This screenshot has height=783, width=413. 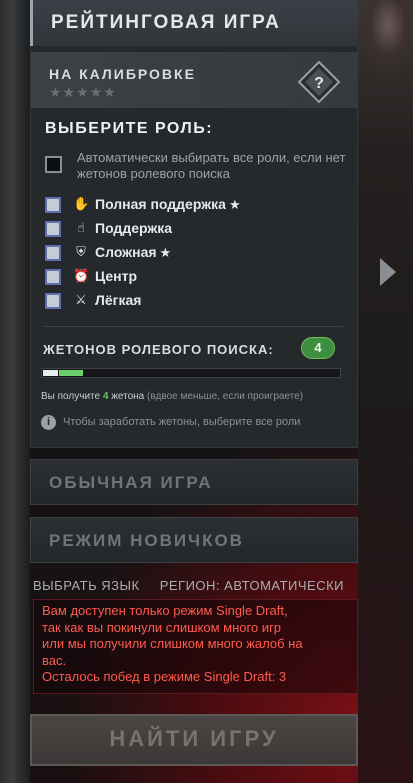 What do you see at coordinates (129, 128) in the screenshot?
I see `choose-role-title: ВЫБЕРИТЕ РОЛЬ:` at bounding box center [129, 128].